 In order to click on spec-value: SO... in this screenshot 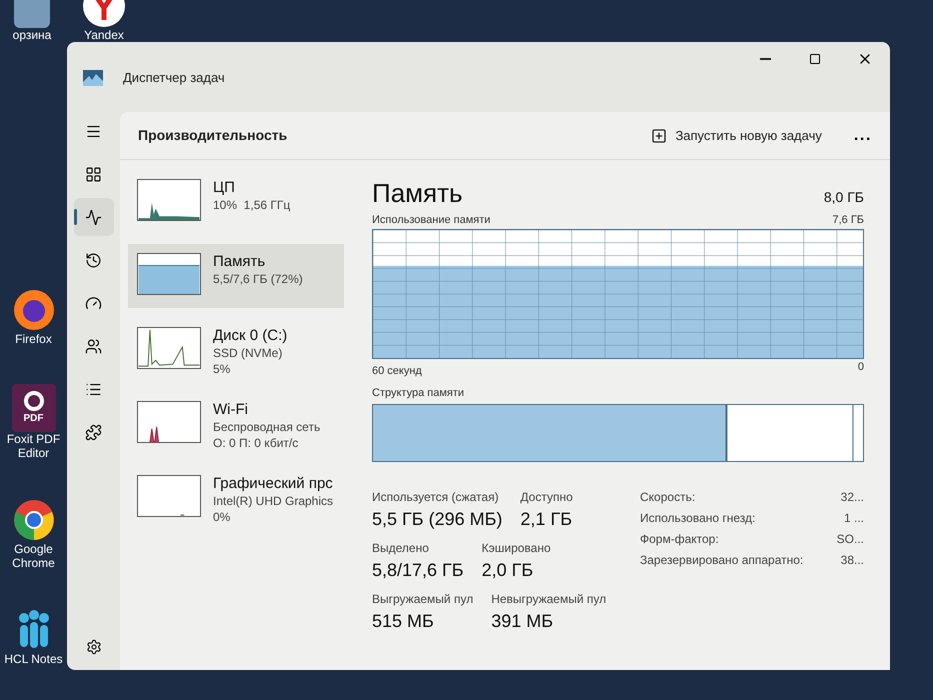, I will do `click(850, 539)`.